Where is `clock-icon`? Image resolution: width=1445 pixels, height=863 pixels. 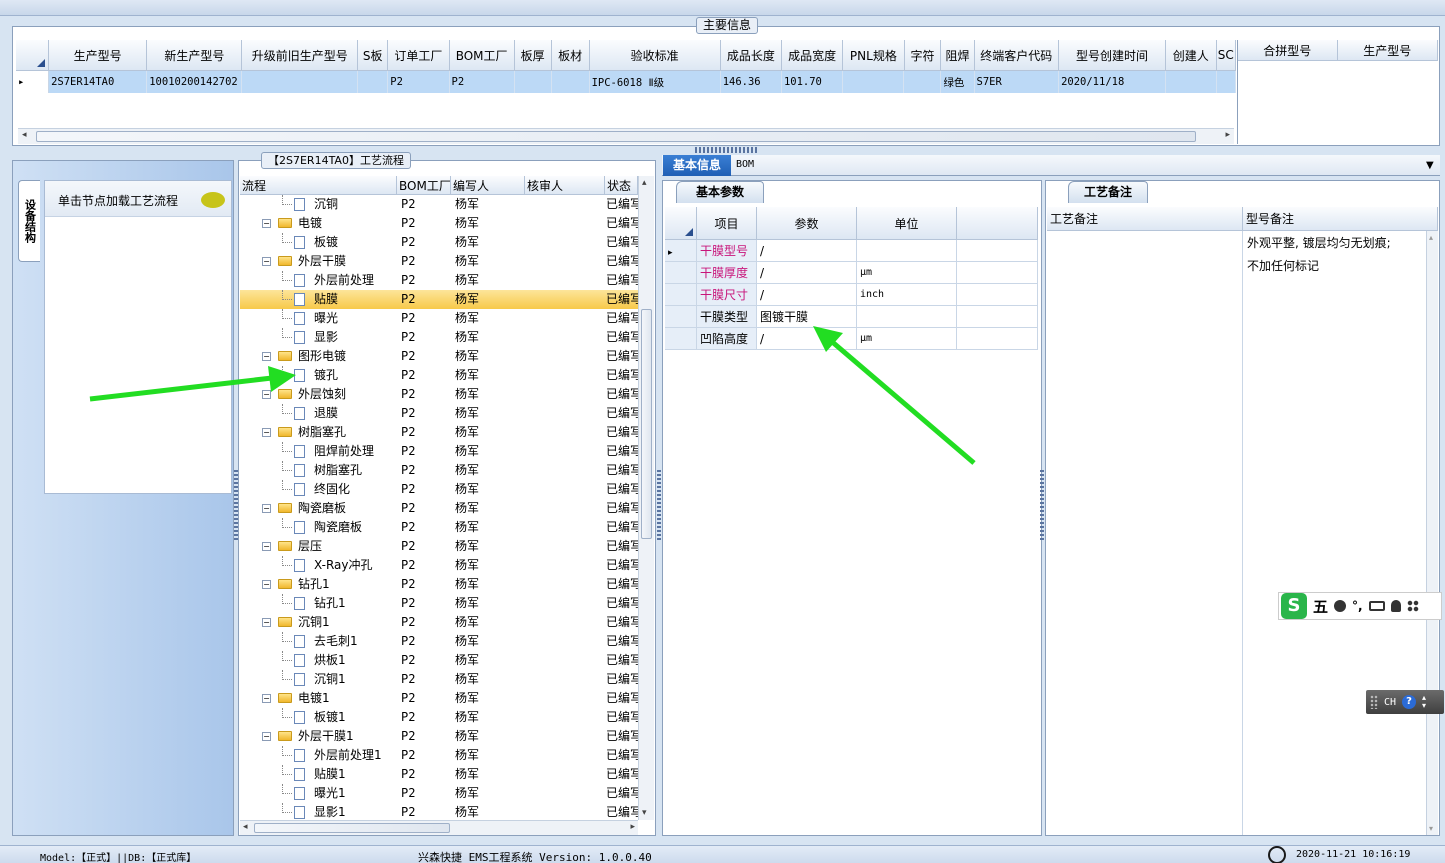
clock-icon is located at coordinates (1277, 854).